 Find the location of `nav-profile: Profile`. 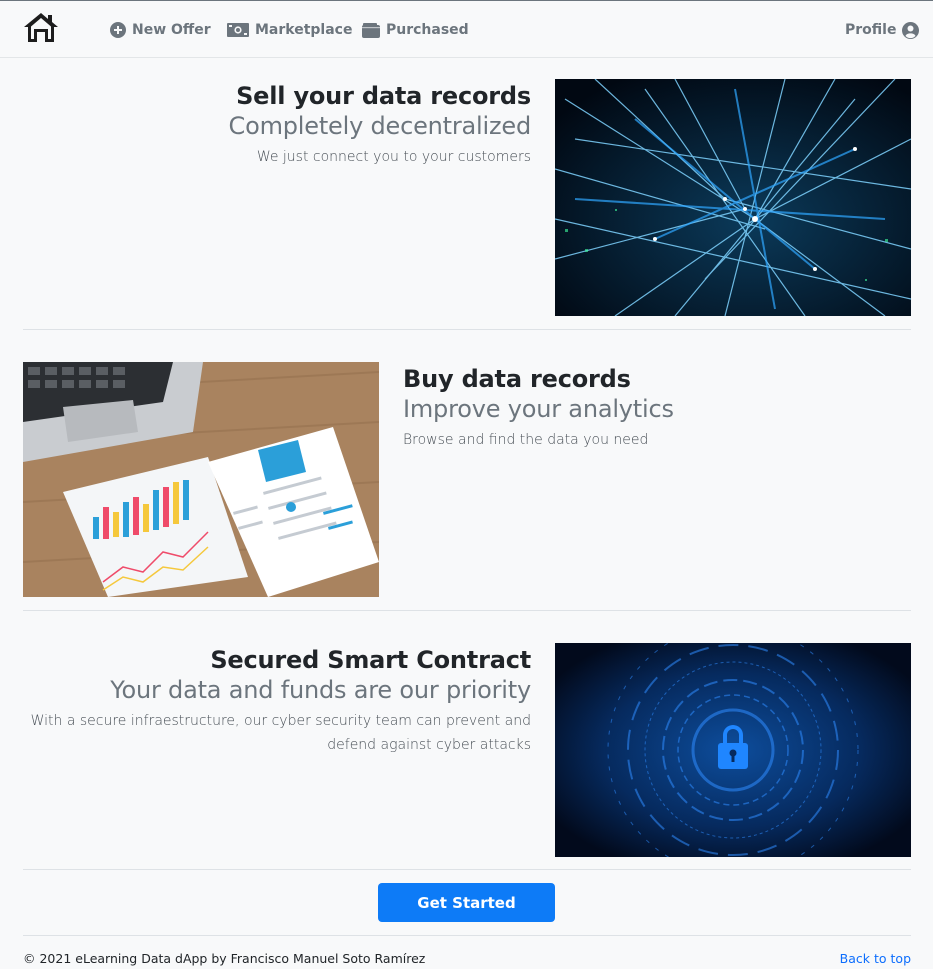

nav-profile: Profile is located at coordinates (882, 30).